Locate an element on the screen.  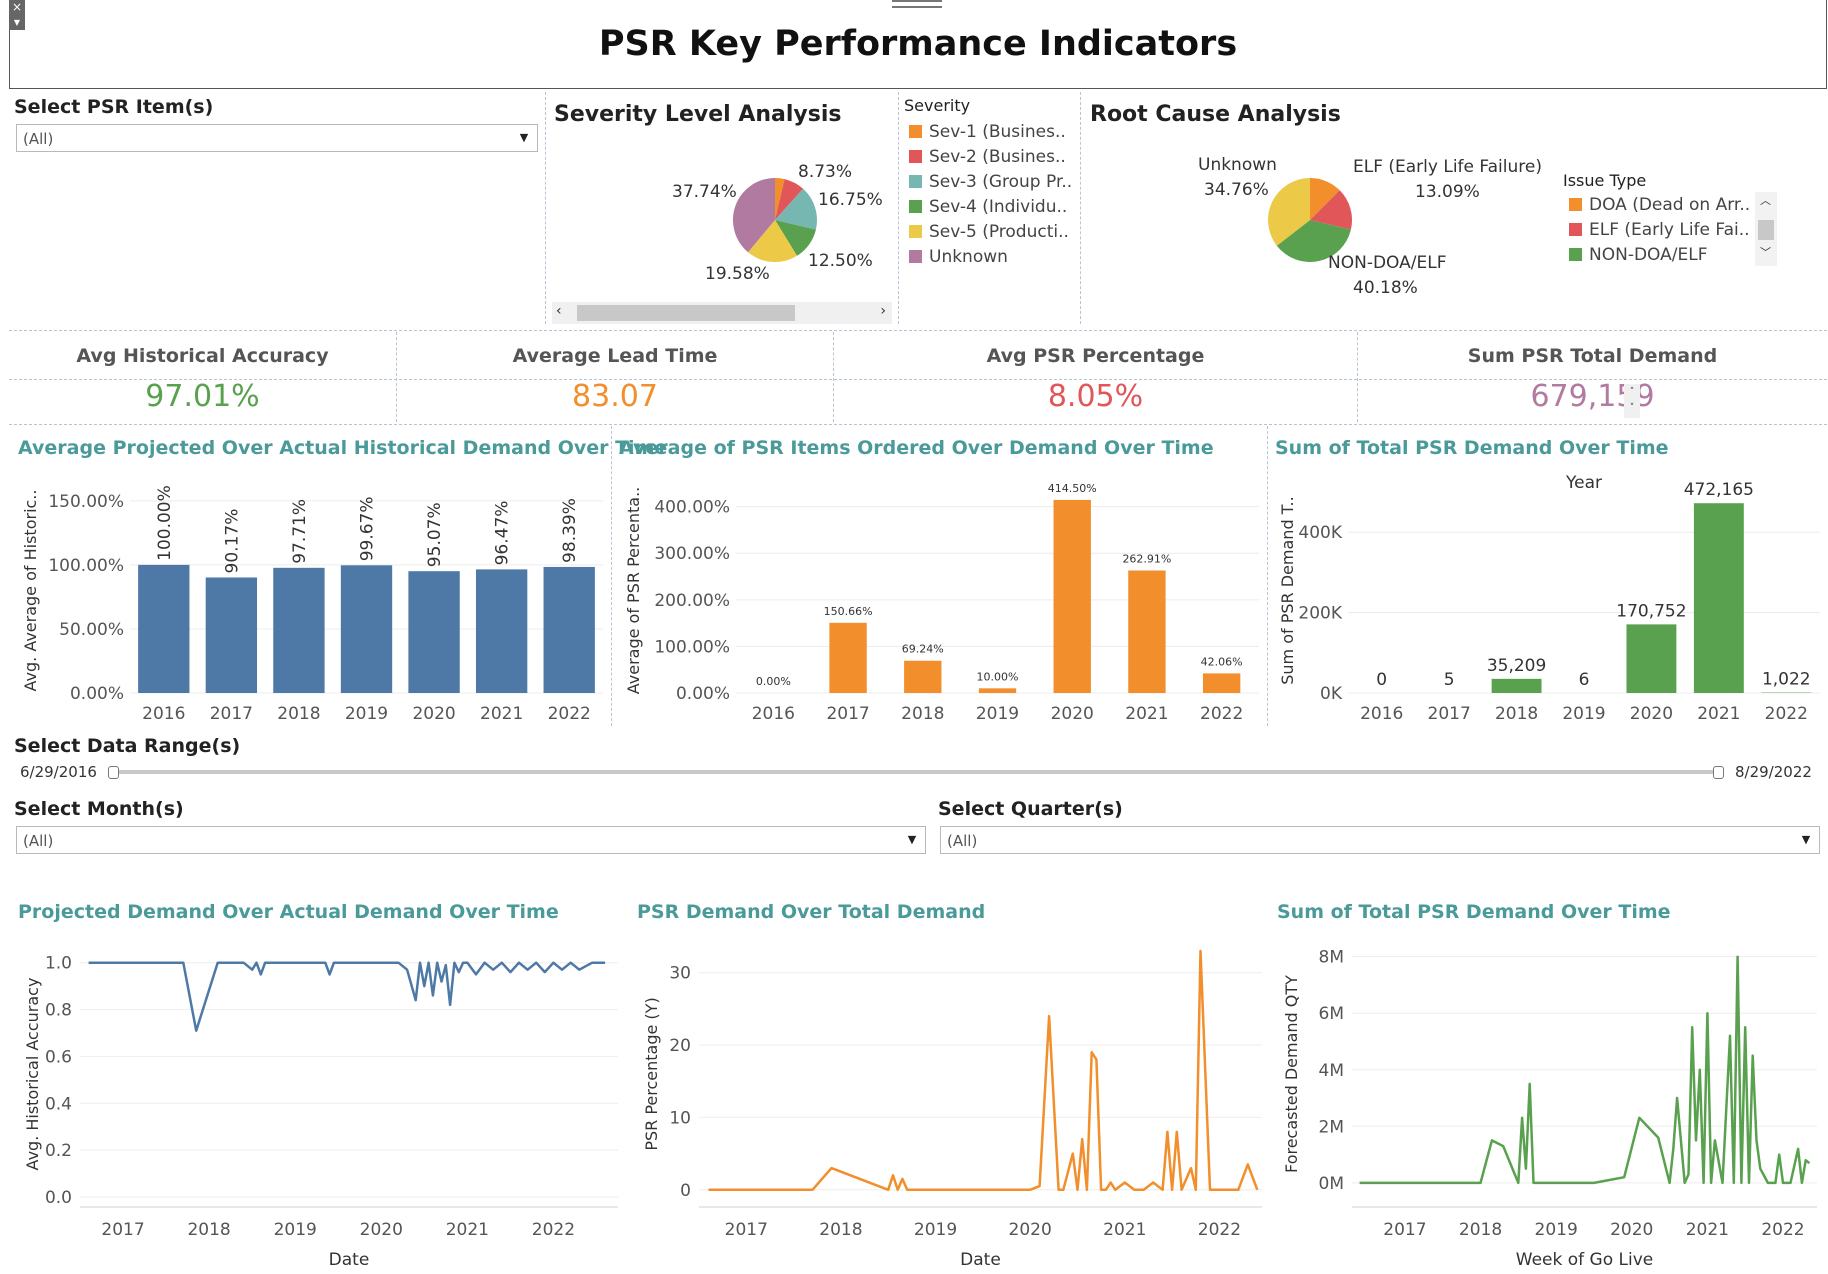
kpi-label: Sum PSR Total Demand is located at coordinates (1592, 356).